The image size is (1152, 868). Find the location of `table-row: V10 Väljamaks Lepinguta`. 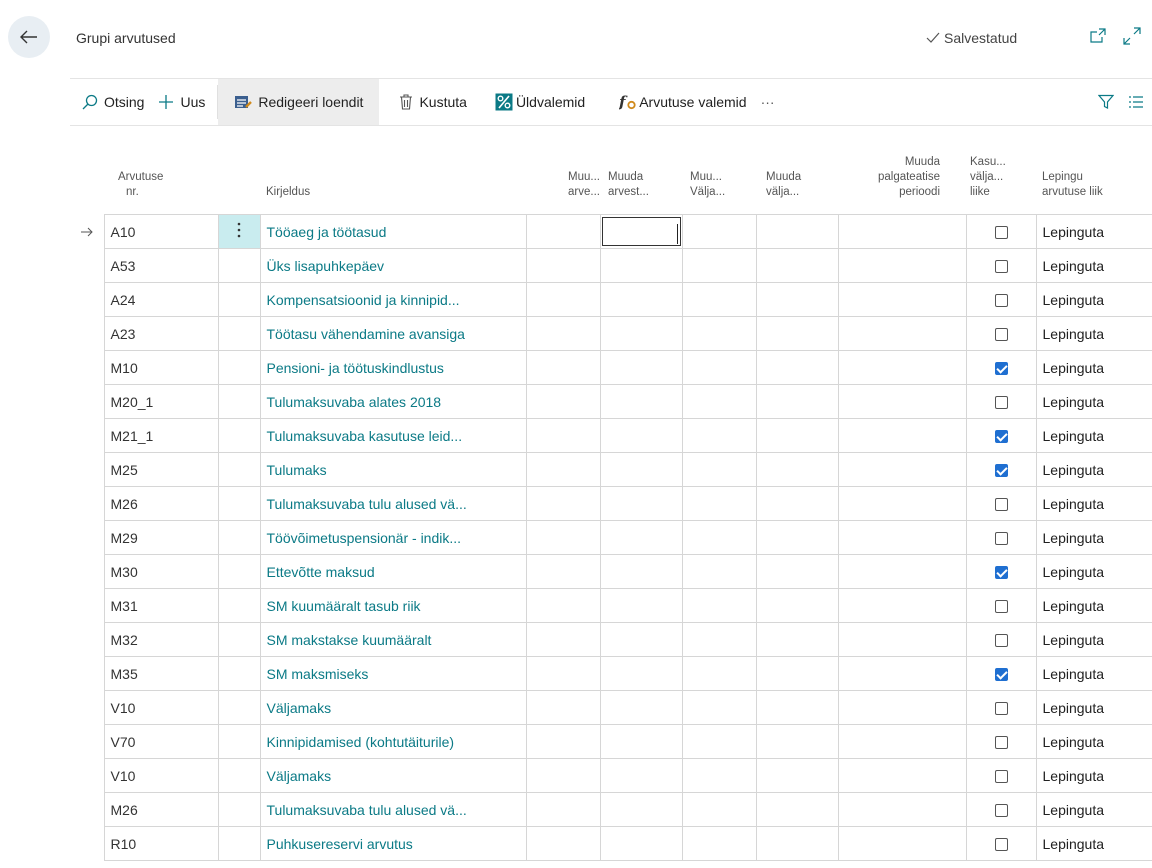

table-row: V10 Väljamaks Lepinguta is located at coordinates (611, 707).